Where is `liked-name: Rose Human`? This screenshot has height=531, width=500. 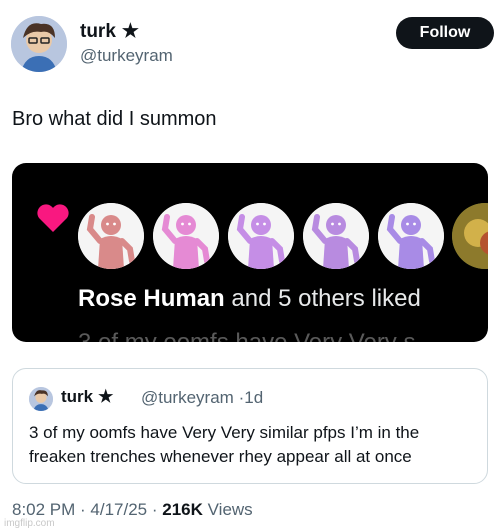
liked-name: Rose Human is located at coordinates (151, 298).